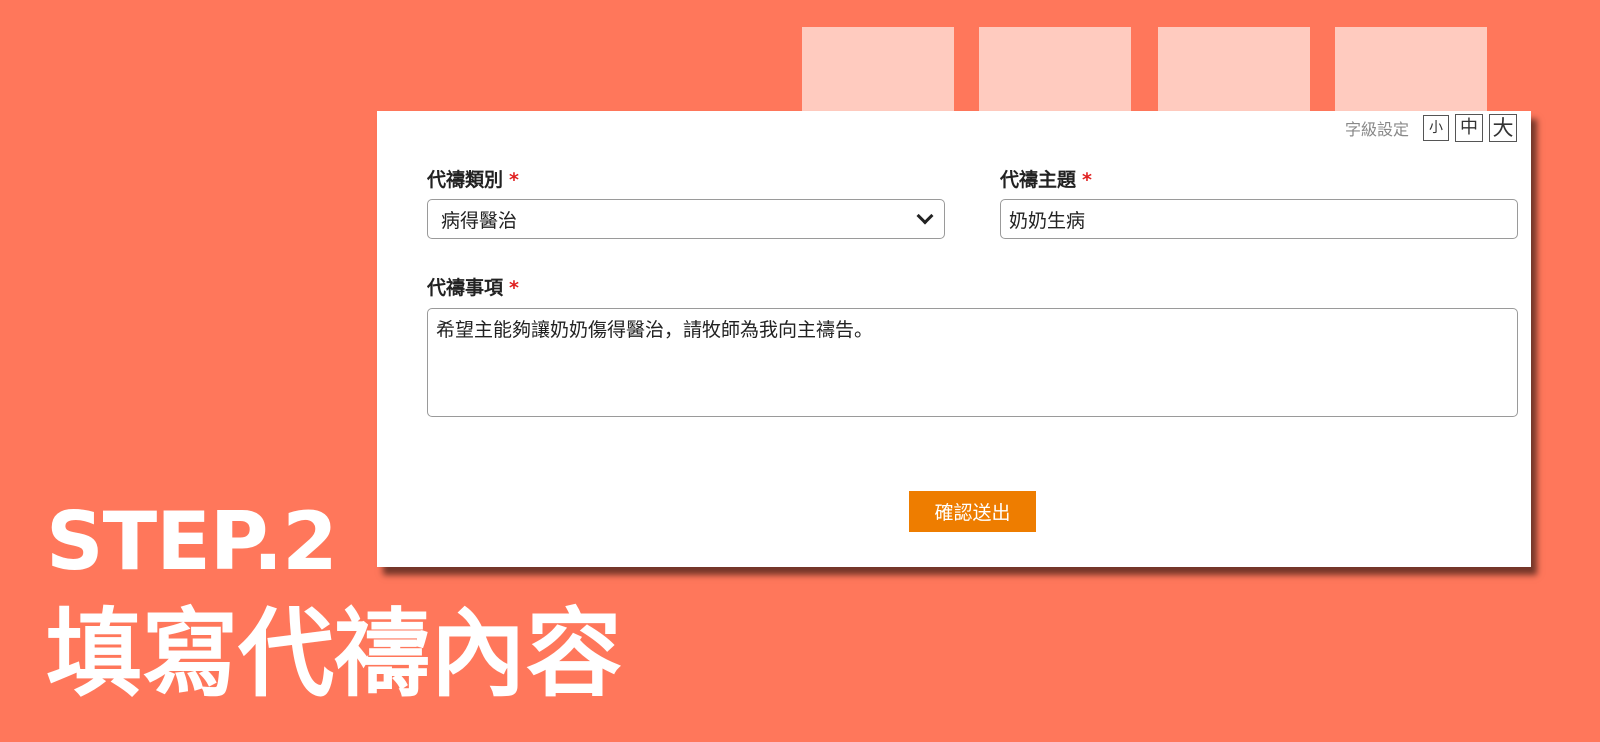 This screenshot has height=742, width=1600. I want to click on font-size-setting: 字級設定 小 中 大, so click(1431, 128).